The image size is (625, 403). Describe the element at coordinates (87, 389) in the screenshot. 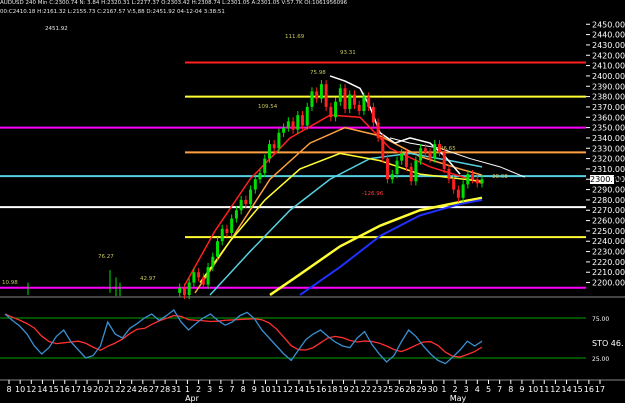

I see `x-tick-label: 19` at that location.